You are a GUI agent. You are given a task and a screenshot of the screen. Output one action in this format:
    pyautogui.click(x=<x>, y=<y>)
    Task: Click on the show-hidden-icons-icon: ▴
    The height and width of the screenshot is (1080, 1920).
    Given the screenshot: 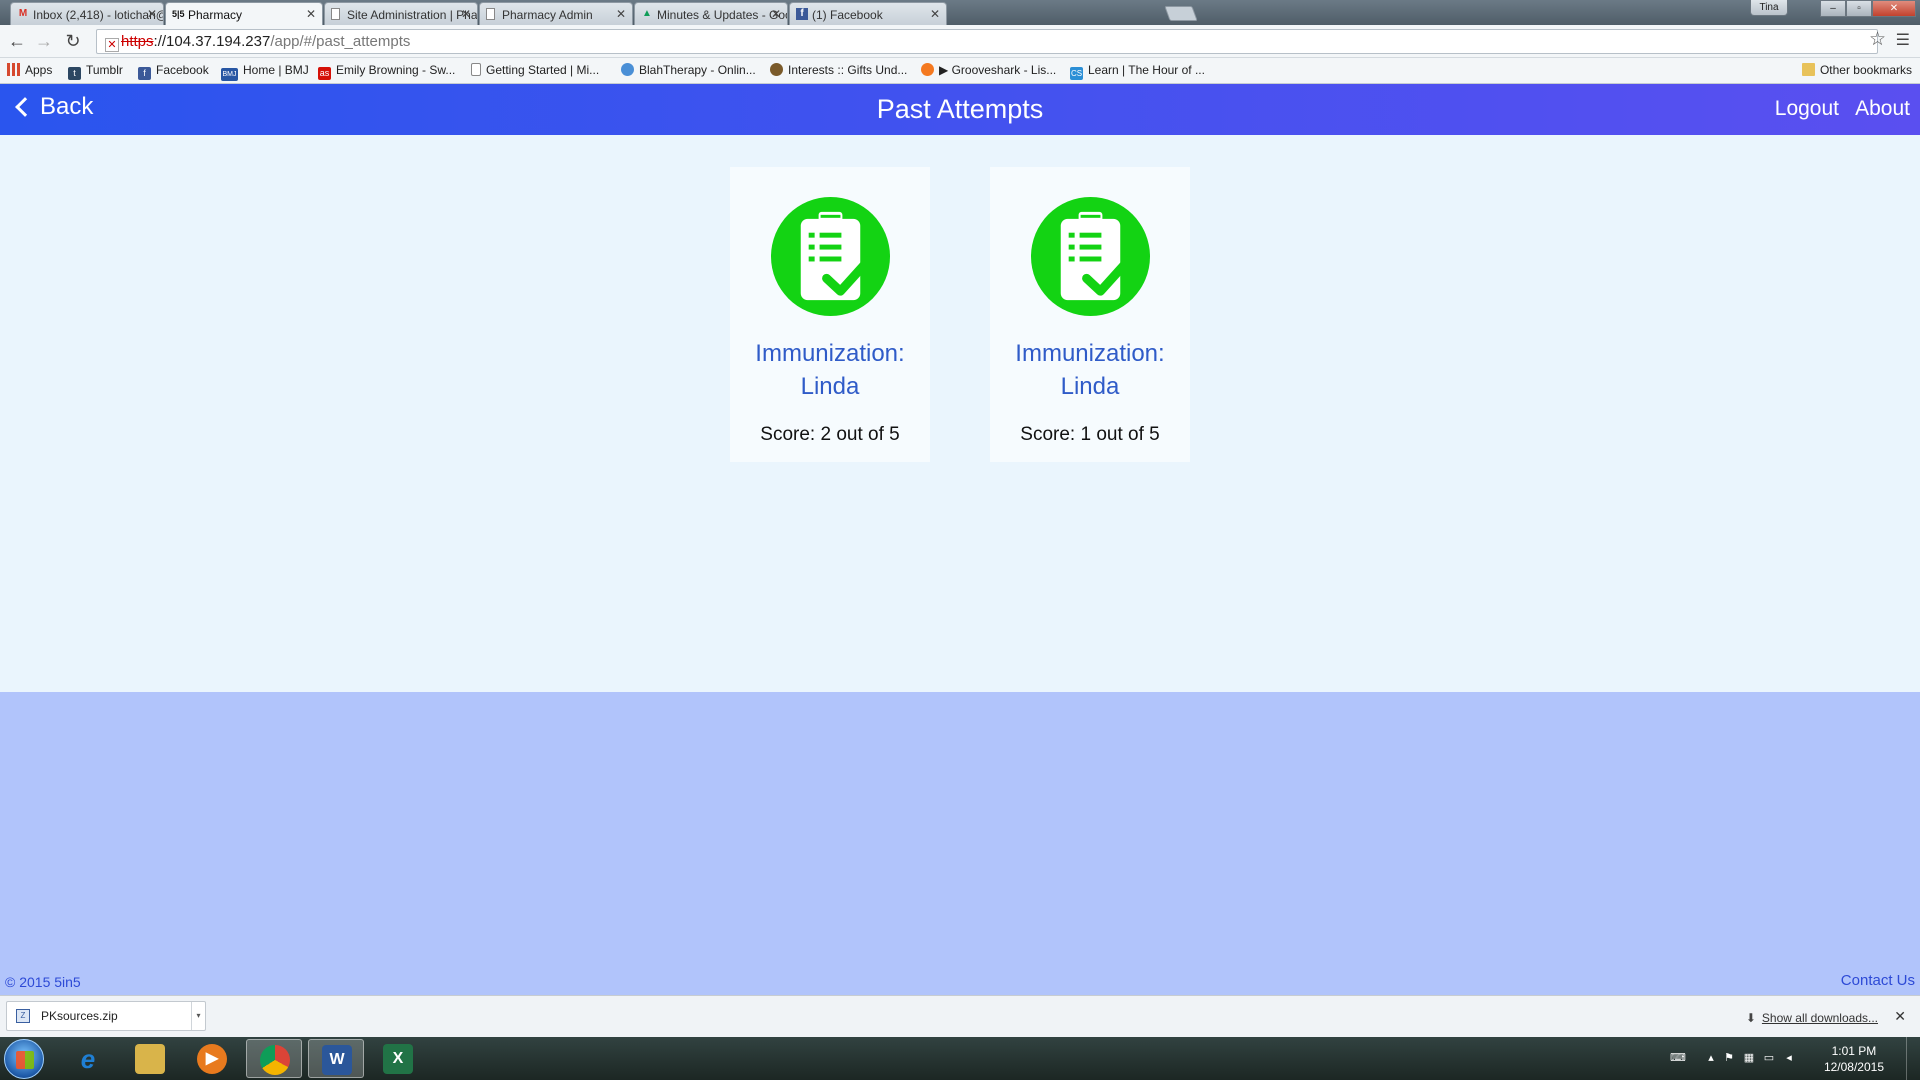 What is the action you would take?
    pyautogui.click(x=1711, y=1058)
    